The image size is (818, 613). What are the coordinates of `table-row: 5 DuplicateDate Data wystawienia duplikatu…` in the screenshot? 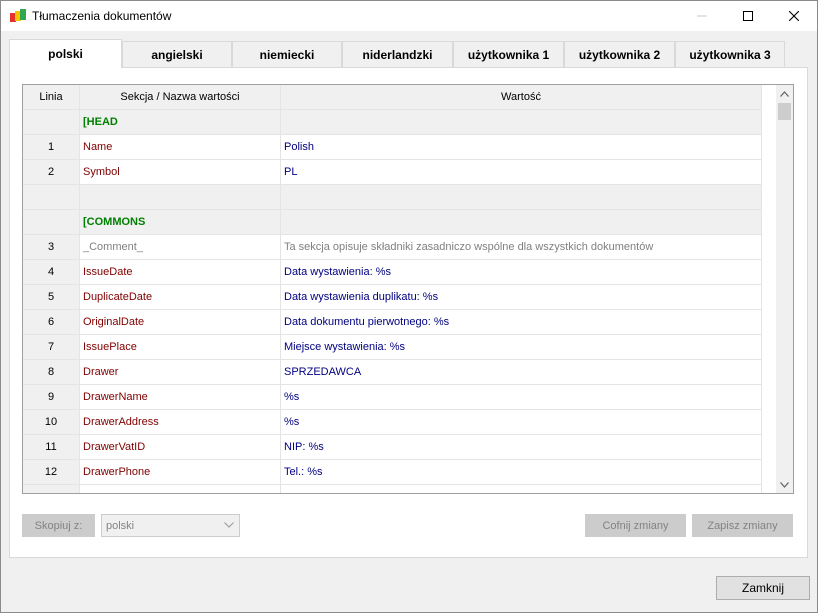 It's located at (393, 297).